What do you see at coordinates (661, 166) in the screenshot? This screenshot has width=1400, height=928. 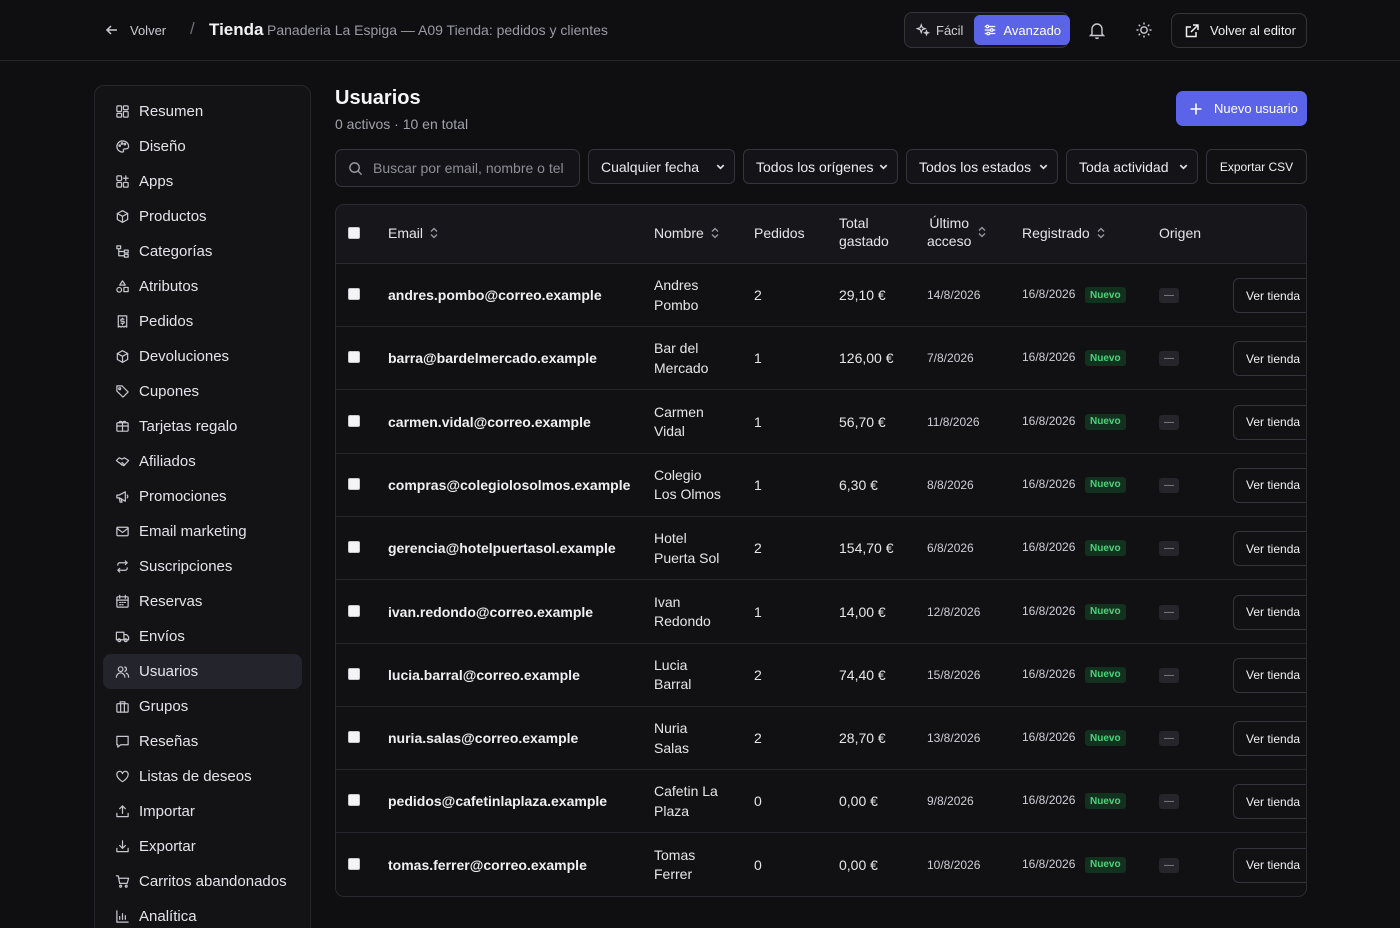 I see `date-filter-select: Cualquier fecha` at bounding box center [661, 166].